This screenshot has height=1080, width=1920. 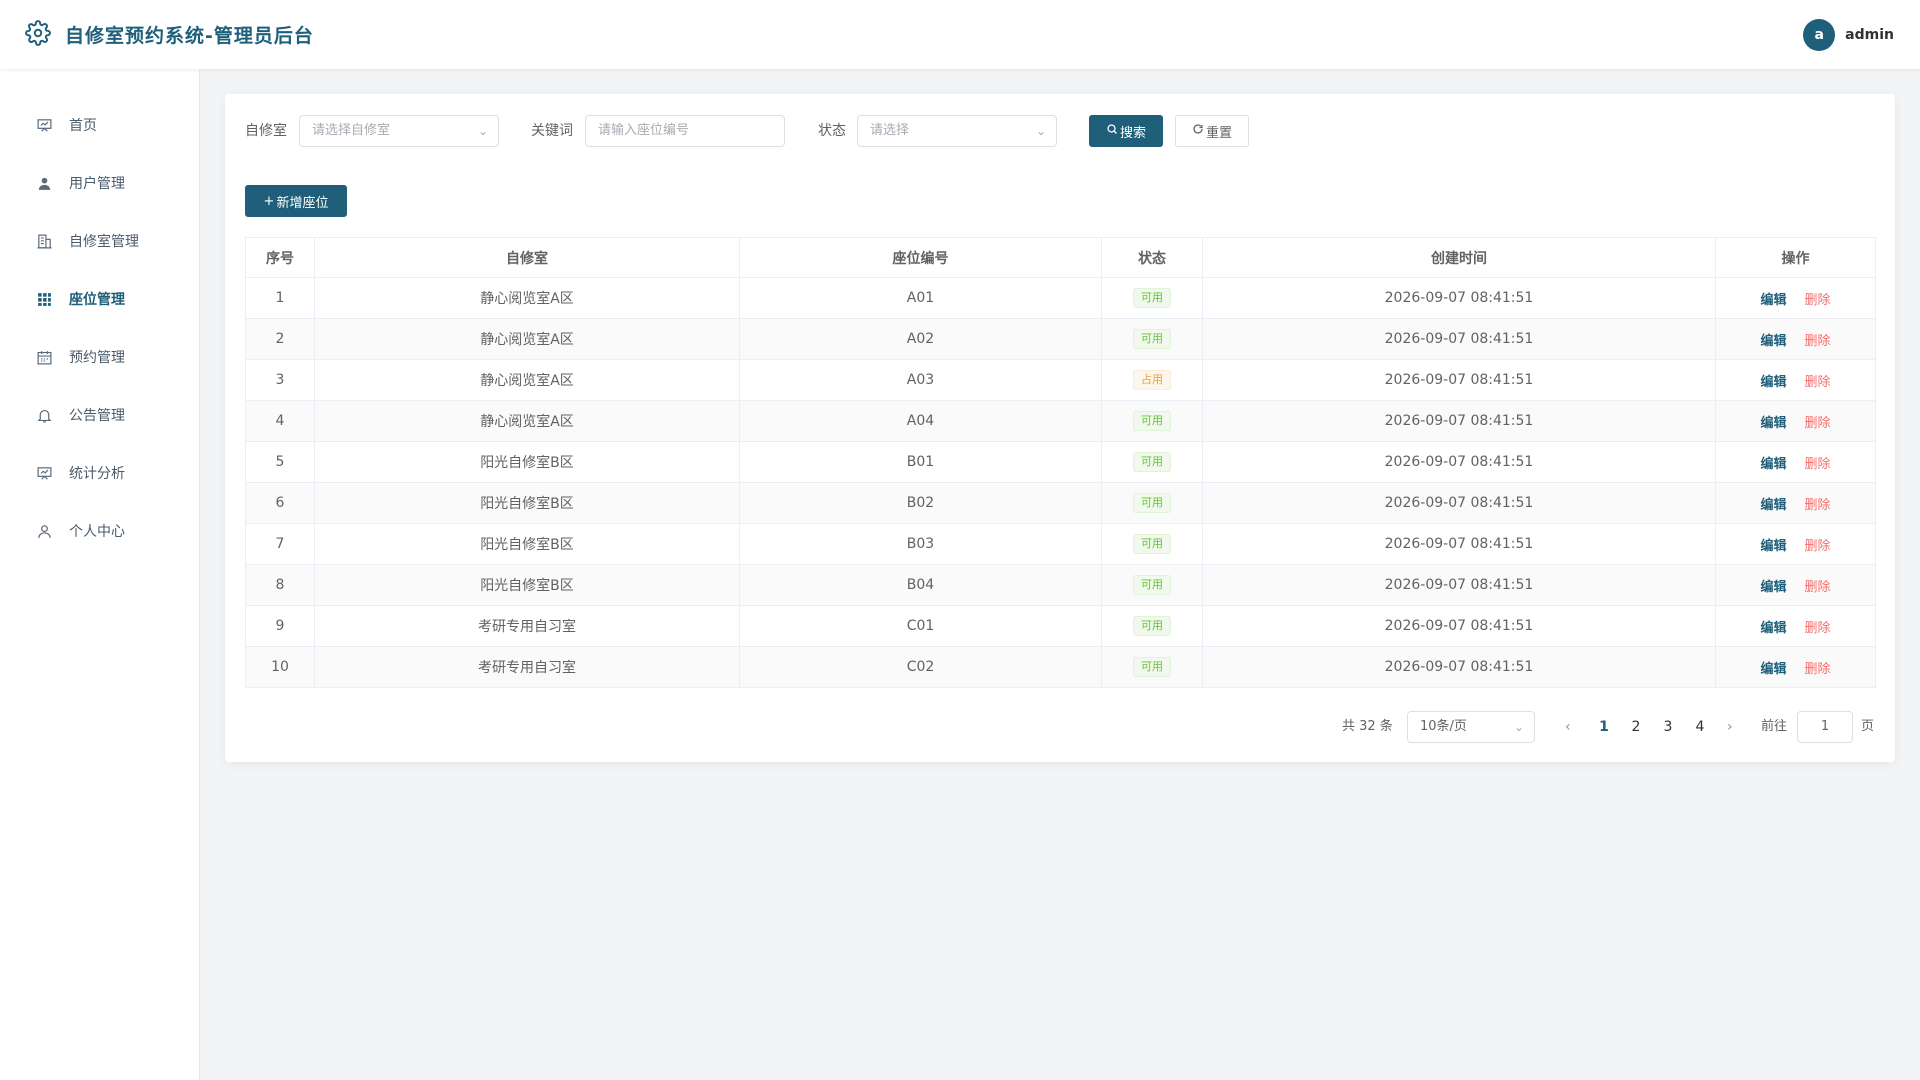 What do you see at coordinates (685, 131) in the screenshot?
I see `keyword-input: 请输入座位编号` at bounding box center [685, 131].